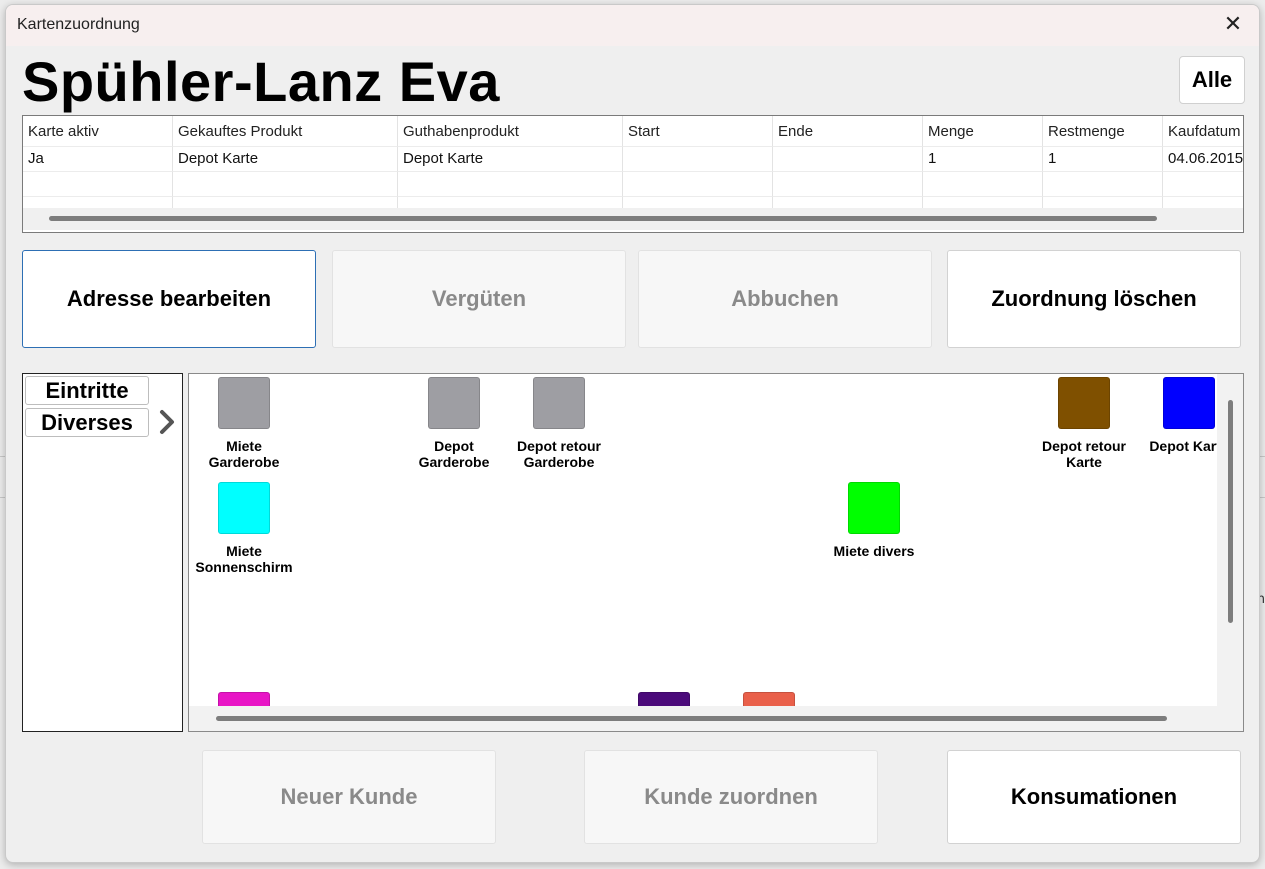  What do you see at coordinates (1233, 25) in the screenshot?
I see `close-icon: ✕` at bounding box center [1233, 25].